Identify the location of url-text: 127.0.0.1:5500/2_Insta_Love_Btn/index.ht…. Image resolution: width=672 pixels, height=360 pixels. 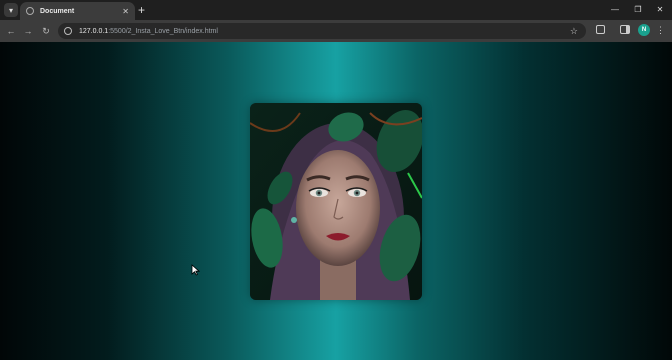
(148, 31).